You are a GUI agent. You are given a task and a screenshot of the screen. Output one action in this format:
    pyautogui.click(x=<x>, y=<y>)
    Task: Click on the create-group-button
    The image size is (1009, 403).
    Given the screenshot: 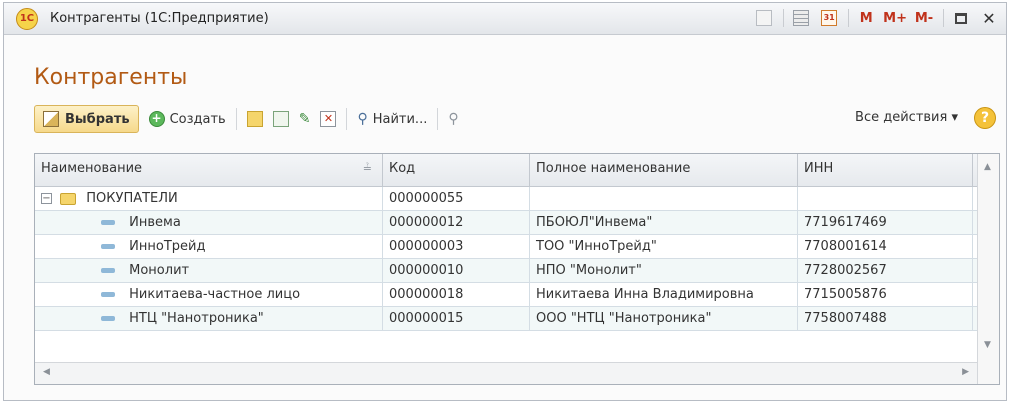 What is the action you would take?
    pyautogui.click(x=254, y=119)
    